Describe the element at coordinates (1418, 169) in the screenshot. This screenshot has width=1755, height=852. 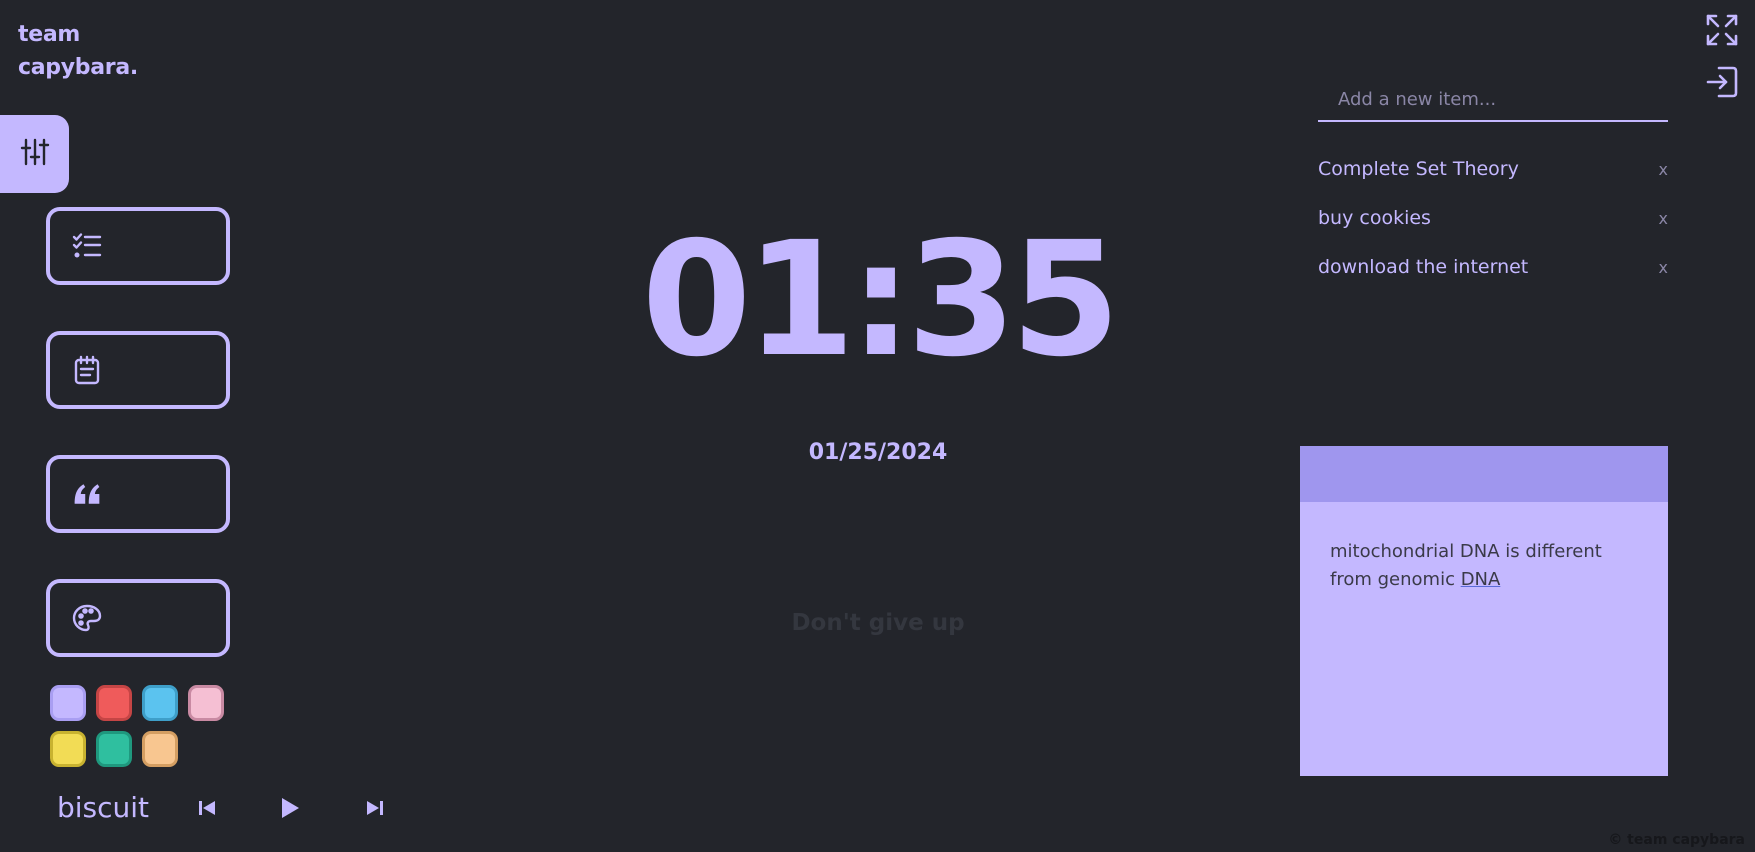
I see `todo-item-text: Complete Set Theory` at that location.